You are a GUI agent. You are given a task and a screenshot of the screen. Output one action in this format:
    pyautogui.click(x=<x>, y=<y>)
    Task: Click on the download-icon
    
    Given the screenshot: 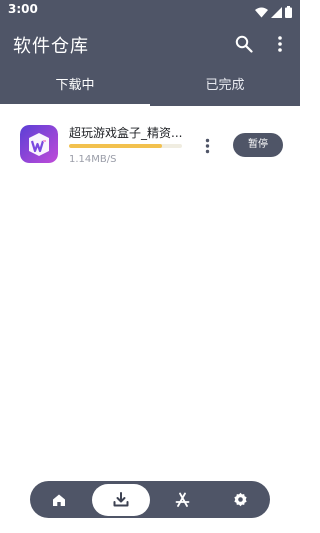 What is the action you would take?
    pyautogui.click(x=121, y=499)
    